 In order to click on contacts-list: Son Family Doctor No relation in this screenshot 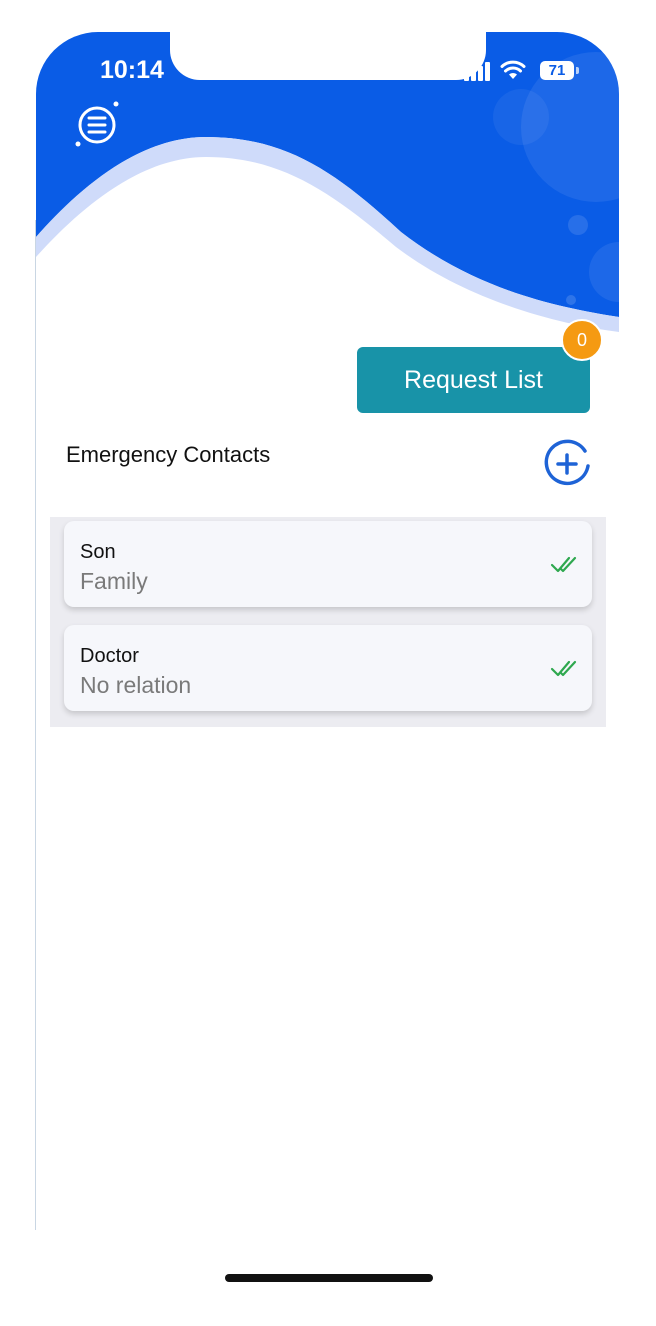, I will do `click(328, 622)`.